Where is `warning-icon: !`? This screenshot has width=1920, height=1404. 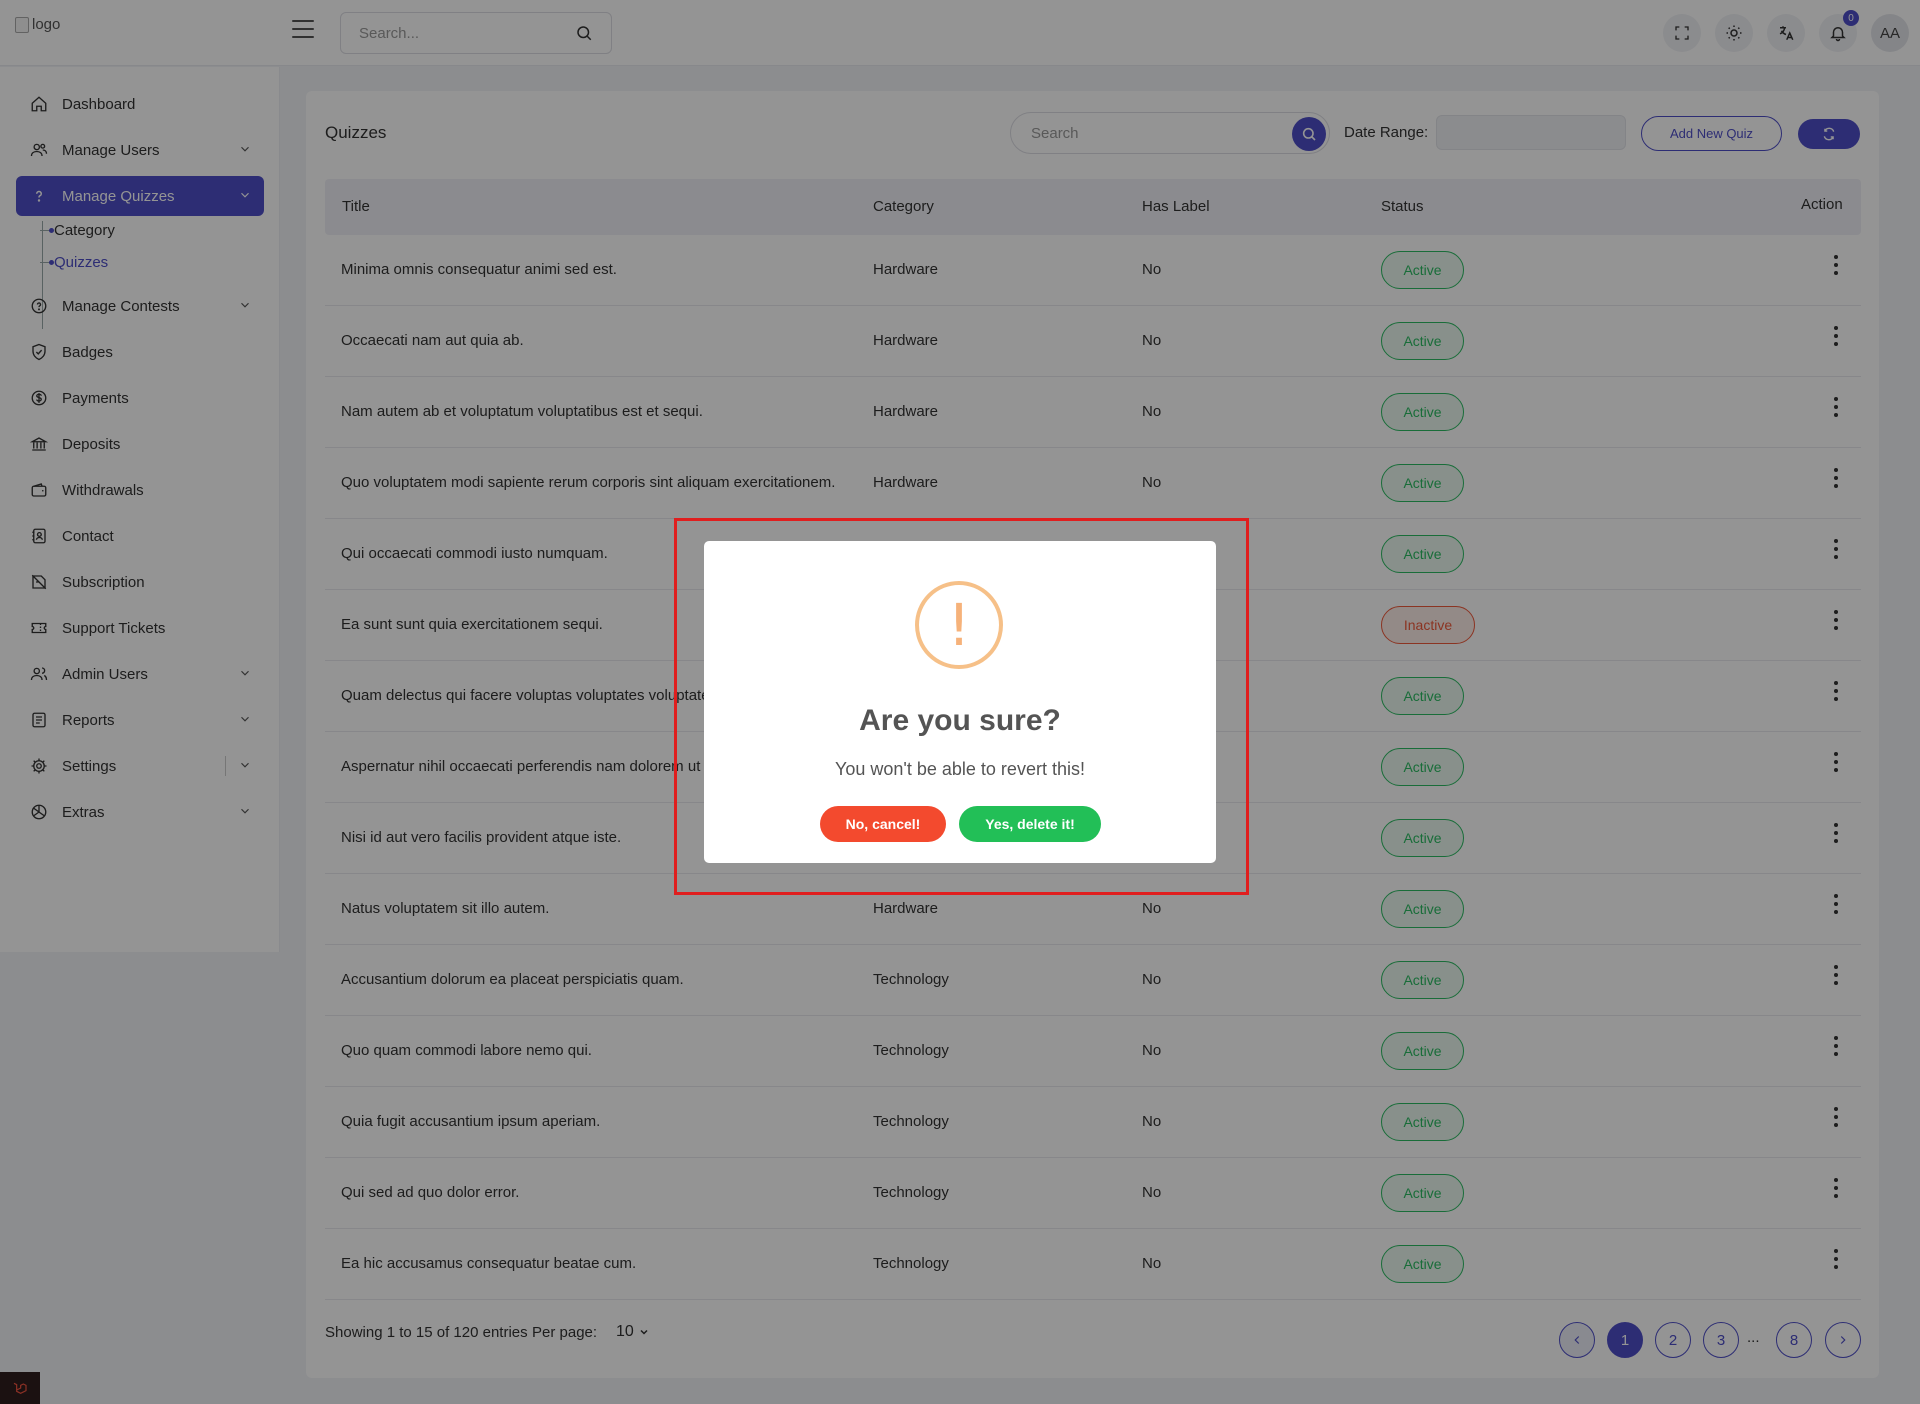 warning-icon: ! is located at coordinates (959, 625).